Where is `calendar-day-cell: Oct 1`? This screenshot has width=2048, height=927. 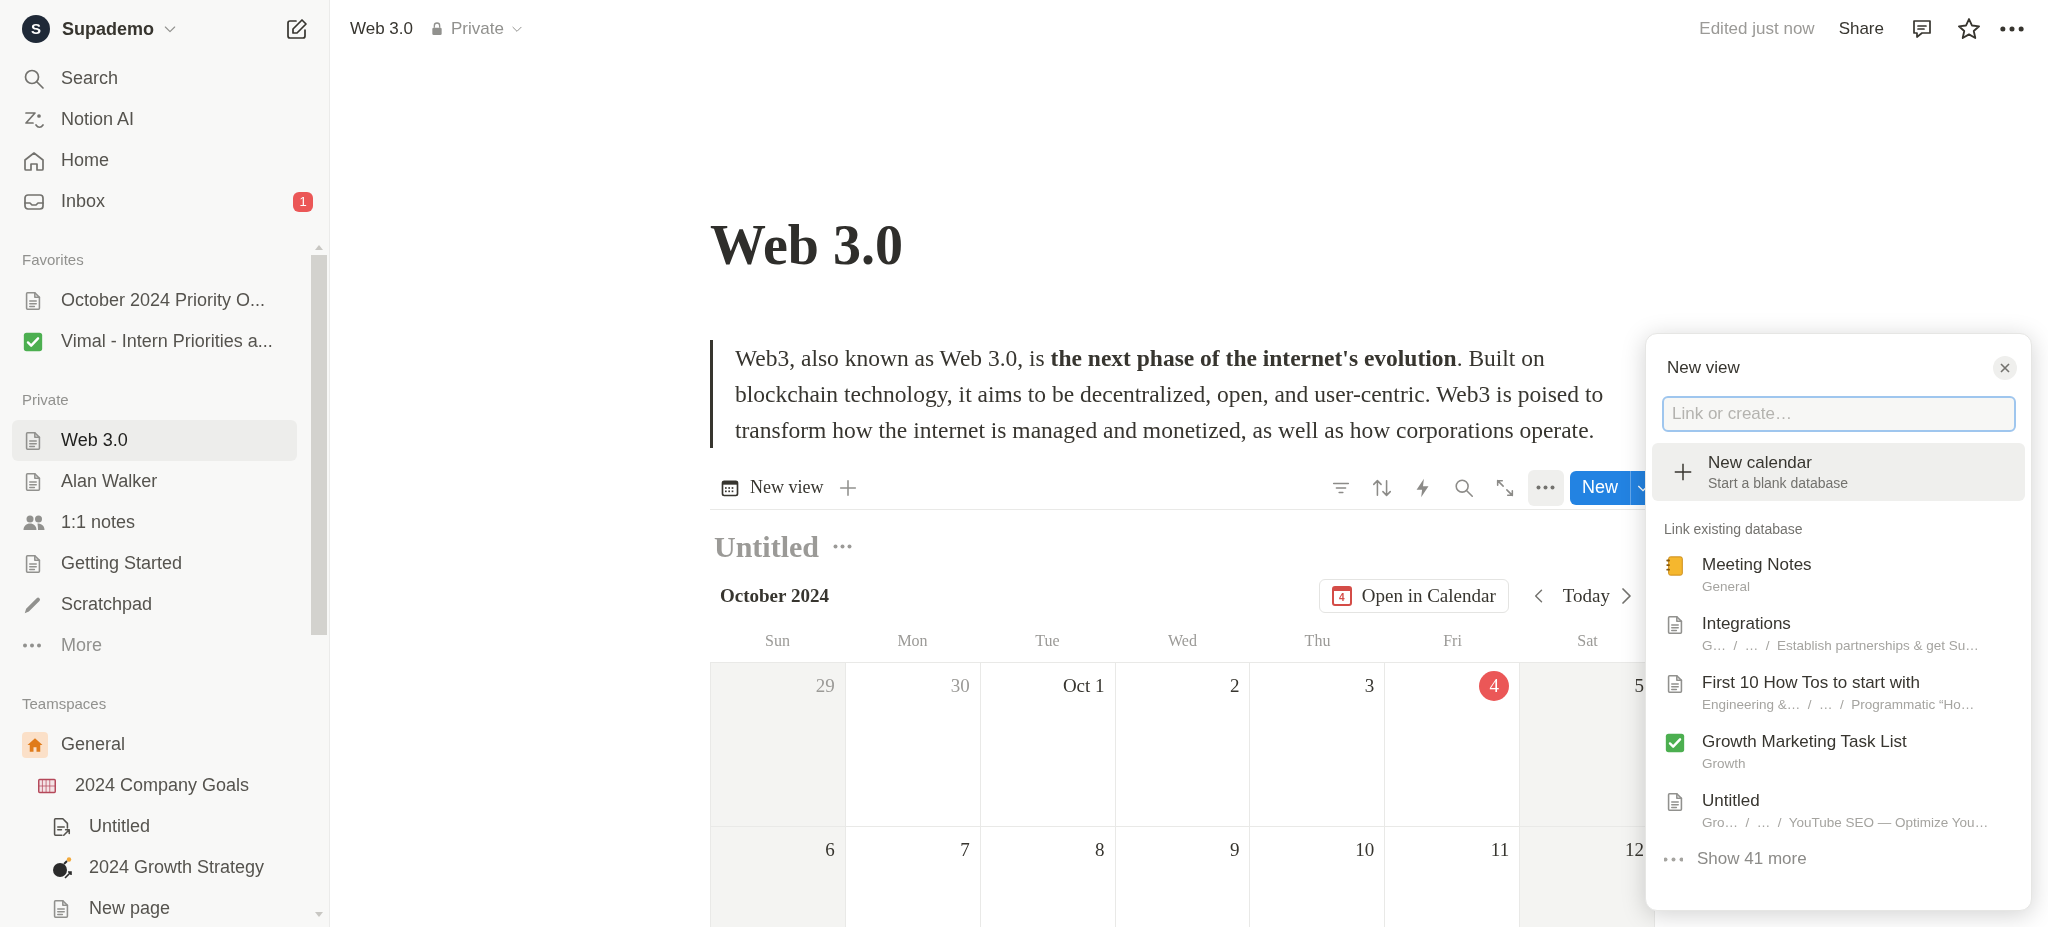 calendar-day-cell: Oct 1 is located at coordinates (1048, 745).